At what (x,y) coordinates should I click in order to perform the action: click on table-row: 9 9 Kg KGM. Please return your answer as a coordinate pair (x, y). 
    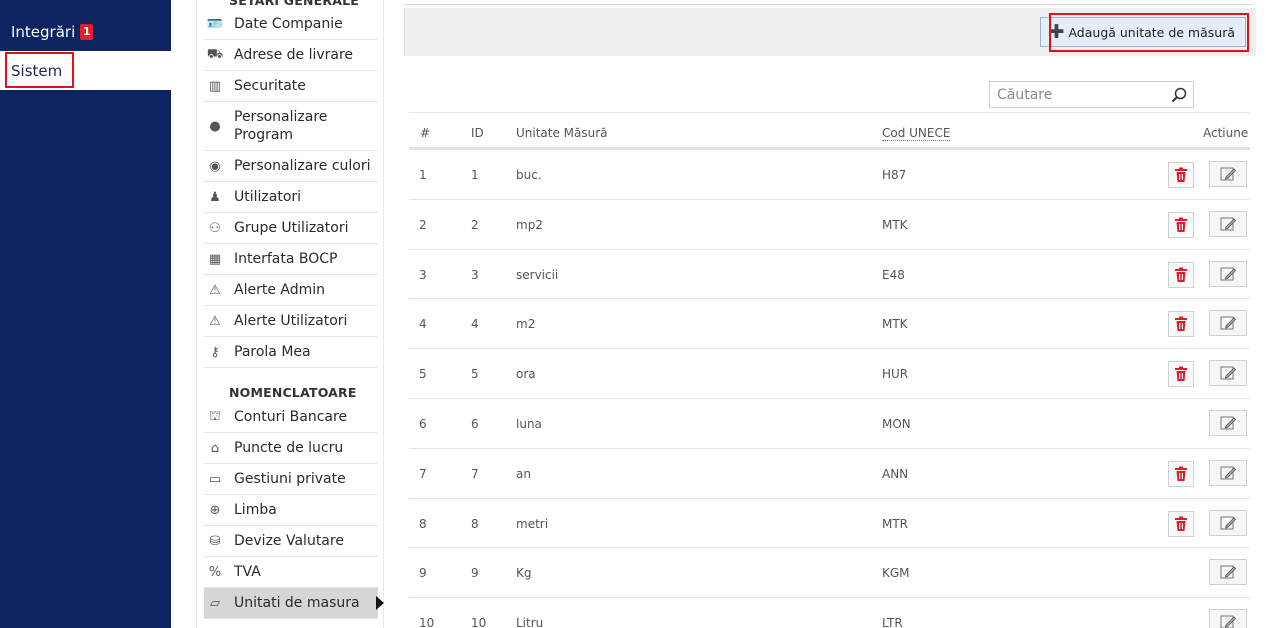
    Looking at the image, I should click on (829, 573).